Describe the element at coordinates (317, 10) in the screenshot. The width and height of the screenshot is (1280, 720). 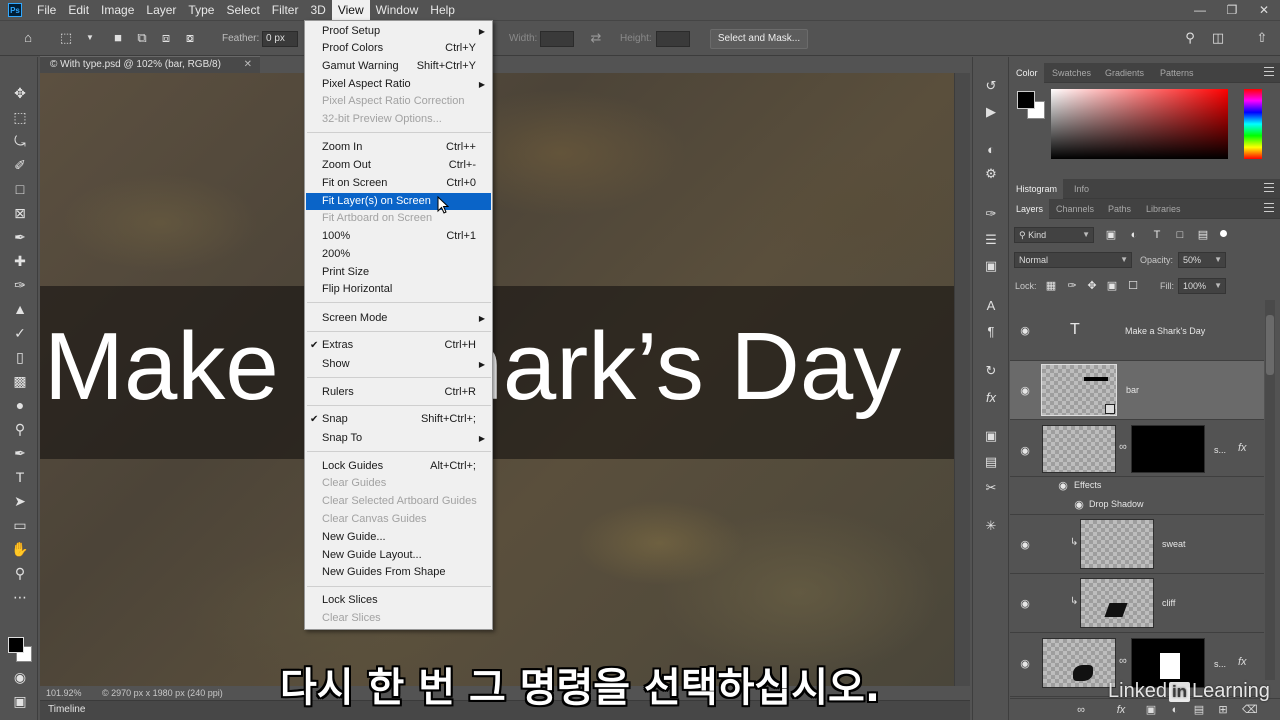
I see `menu-3d: 3D` at that location.